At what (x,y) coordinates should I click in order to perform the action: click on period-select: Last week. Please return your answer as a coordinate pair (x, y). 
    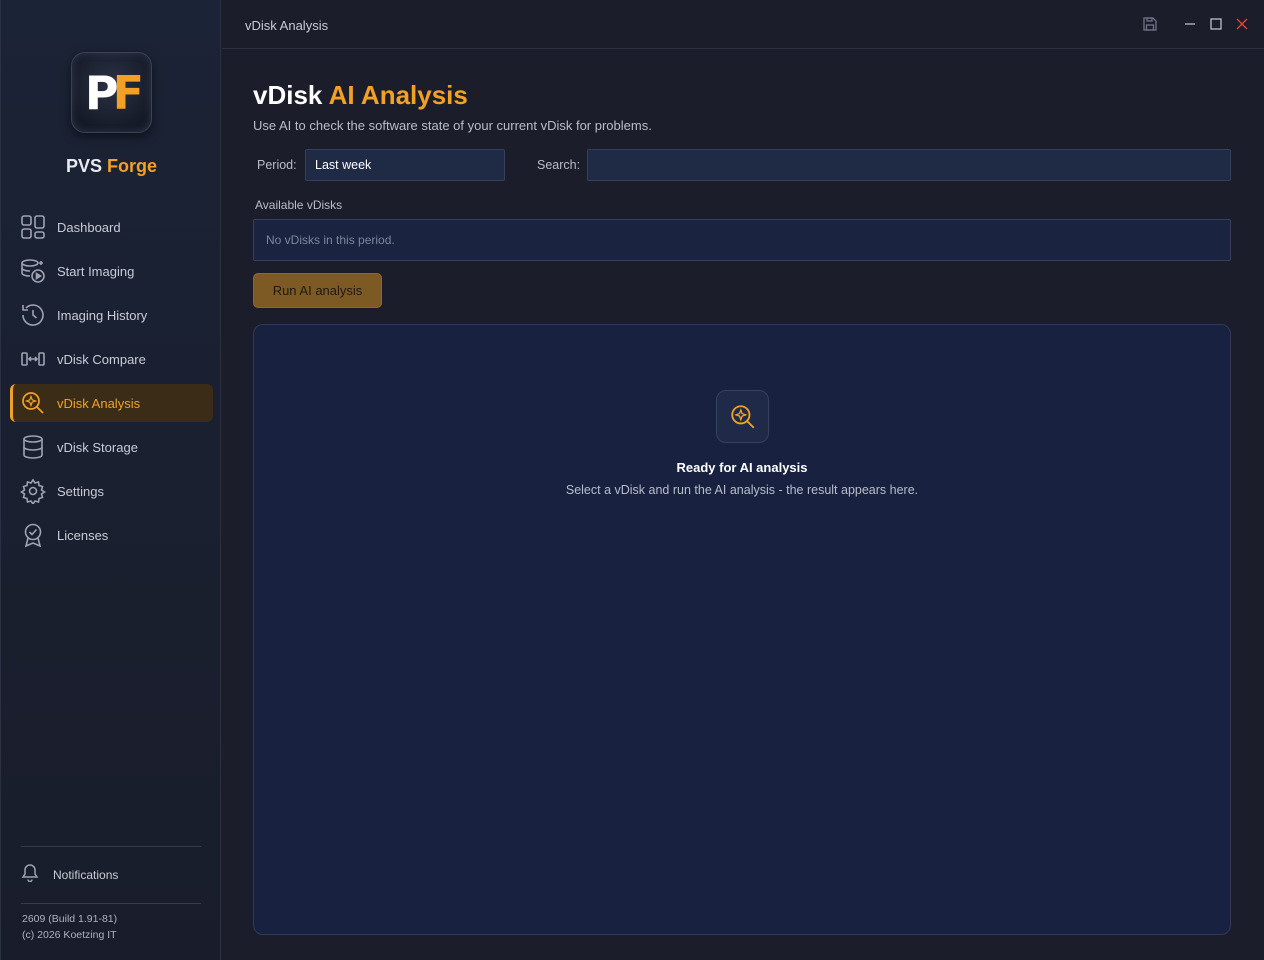
    Looking at the image, I should click on (405, 165).